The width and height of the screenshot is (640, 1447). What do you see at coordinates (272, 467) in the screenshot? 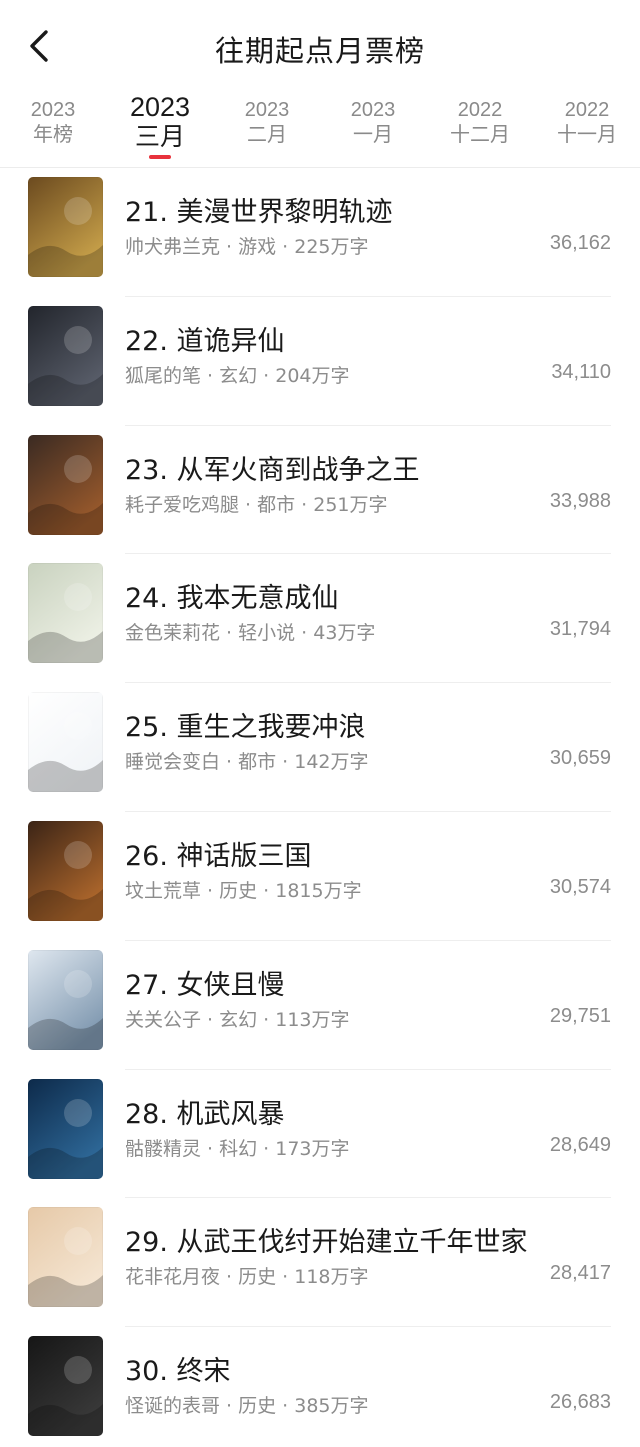
I see `book-title: 23. 从军火商到战争之王` at bounding box center [272, 467].